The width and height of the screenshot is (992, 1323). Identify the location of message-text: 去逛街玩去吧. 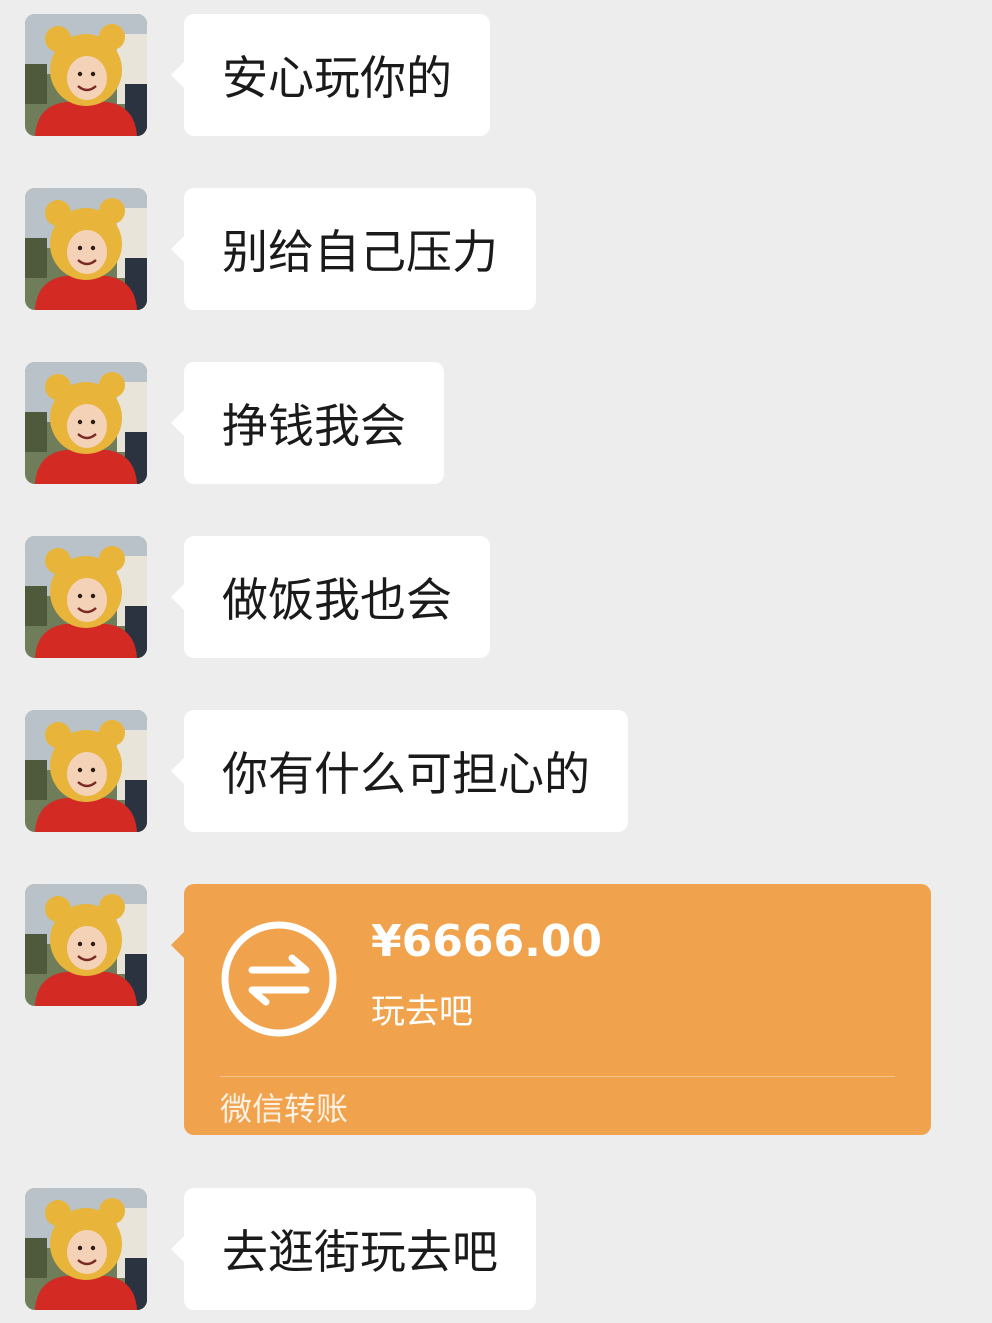
(360, 1252).